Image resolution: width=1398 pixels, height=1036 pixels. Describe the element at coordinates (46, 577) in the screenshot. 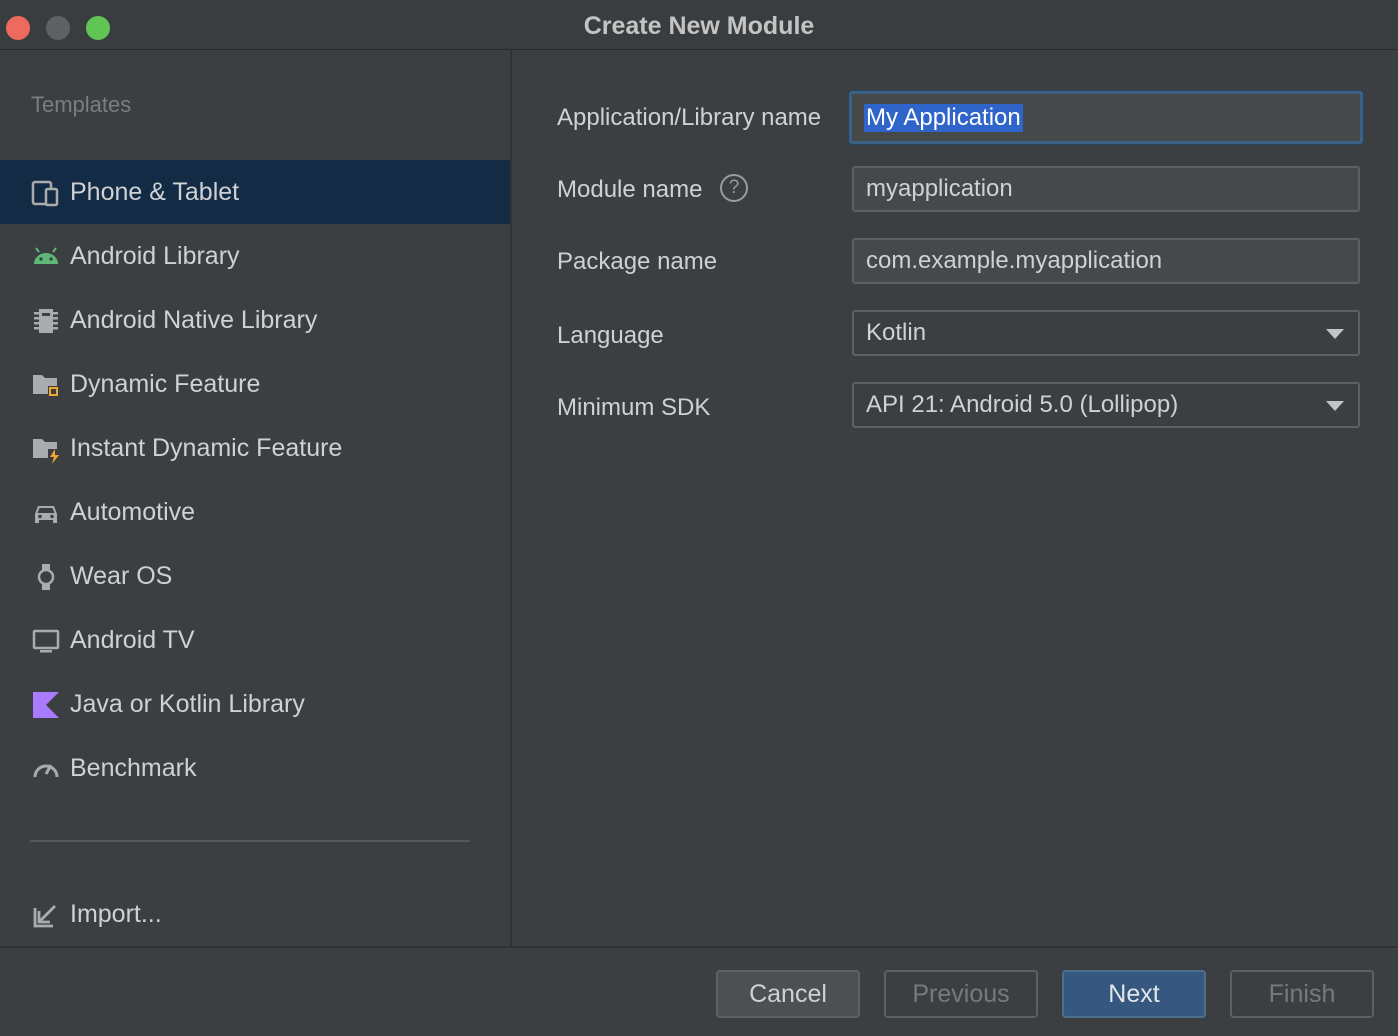

I see `watch-icon` at that location.